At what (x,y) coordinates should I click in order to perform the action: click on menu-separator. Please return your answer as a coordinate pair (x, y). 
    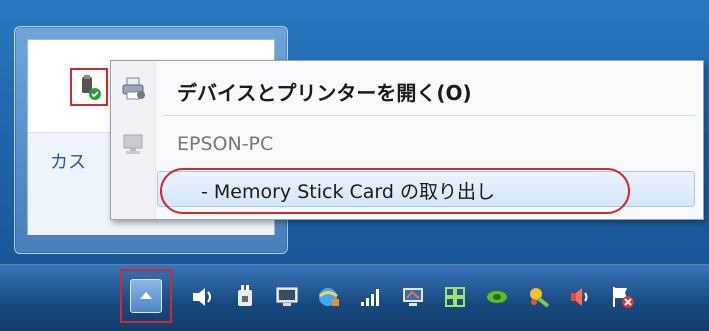
    Looking at the image, I should click on (429, 115).